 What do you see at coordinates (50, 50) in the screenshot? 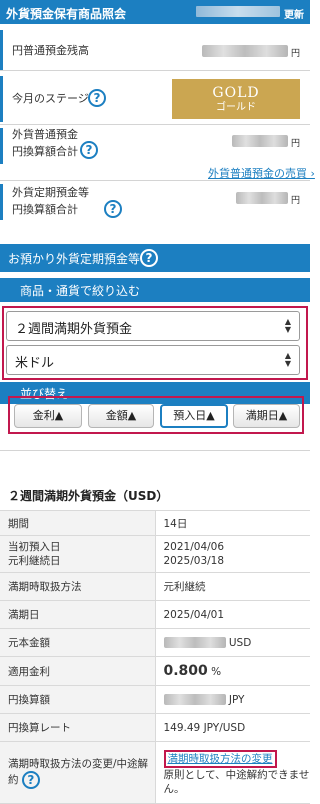
I see `yen-balance-label: 円普通預金残高` at bounding box center [50, 50].